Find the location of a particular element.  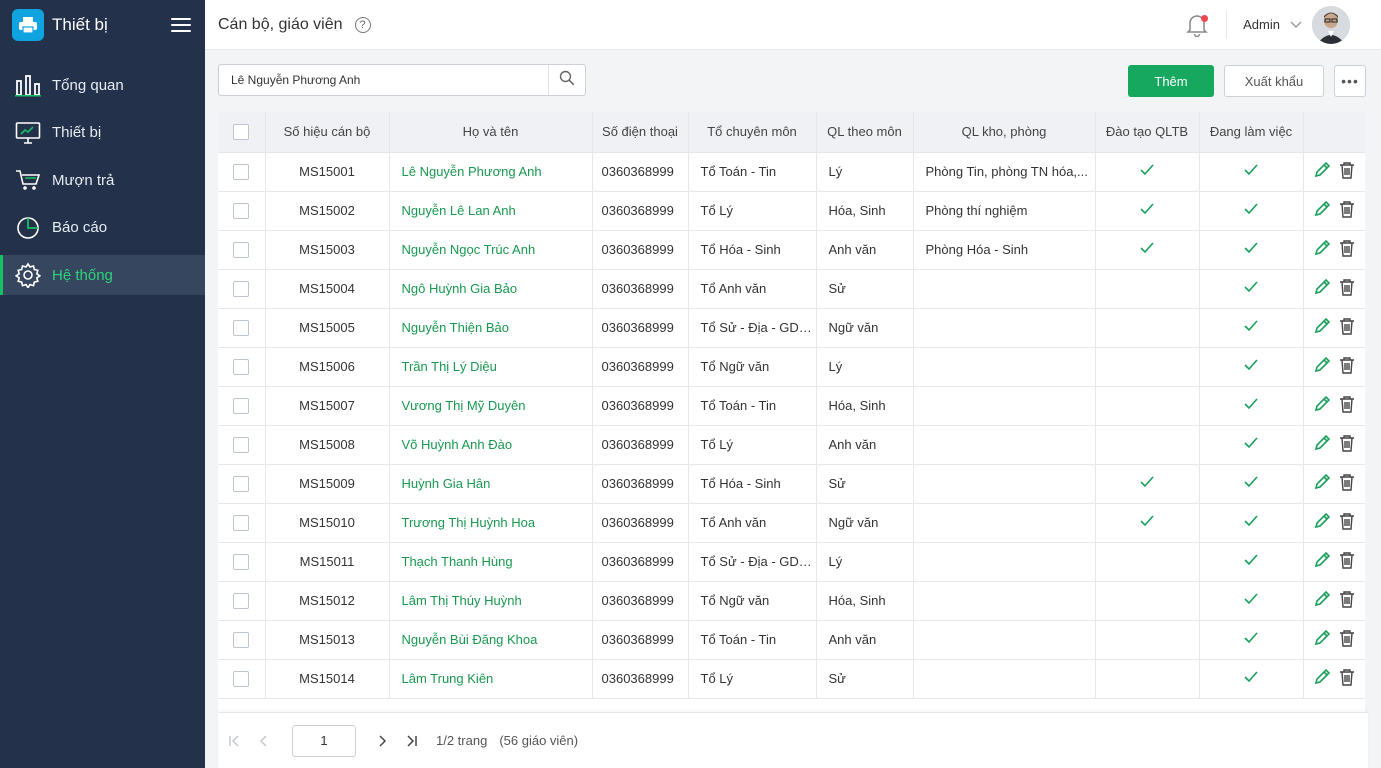

first-page-icon is located at coordinates (234, 741).